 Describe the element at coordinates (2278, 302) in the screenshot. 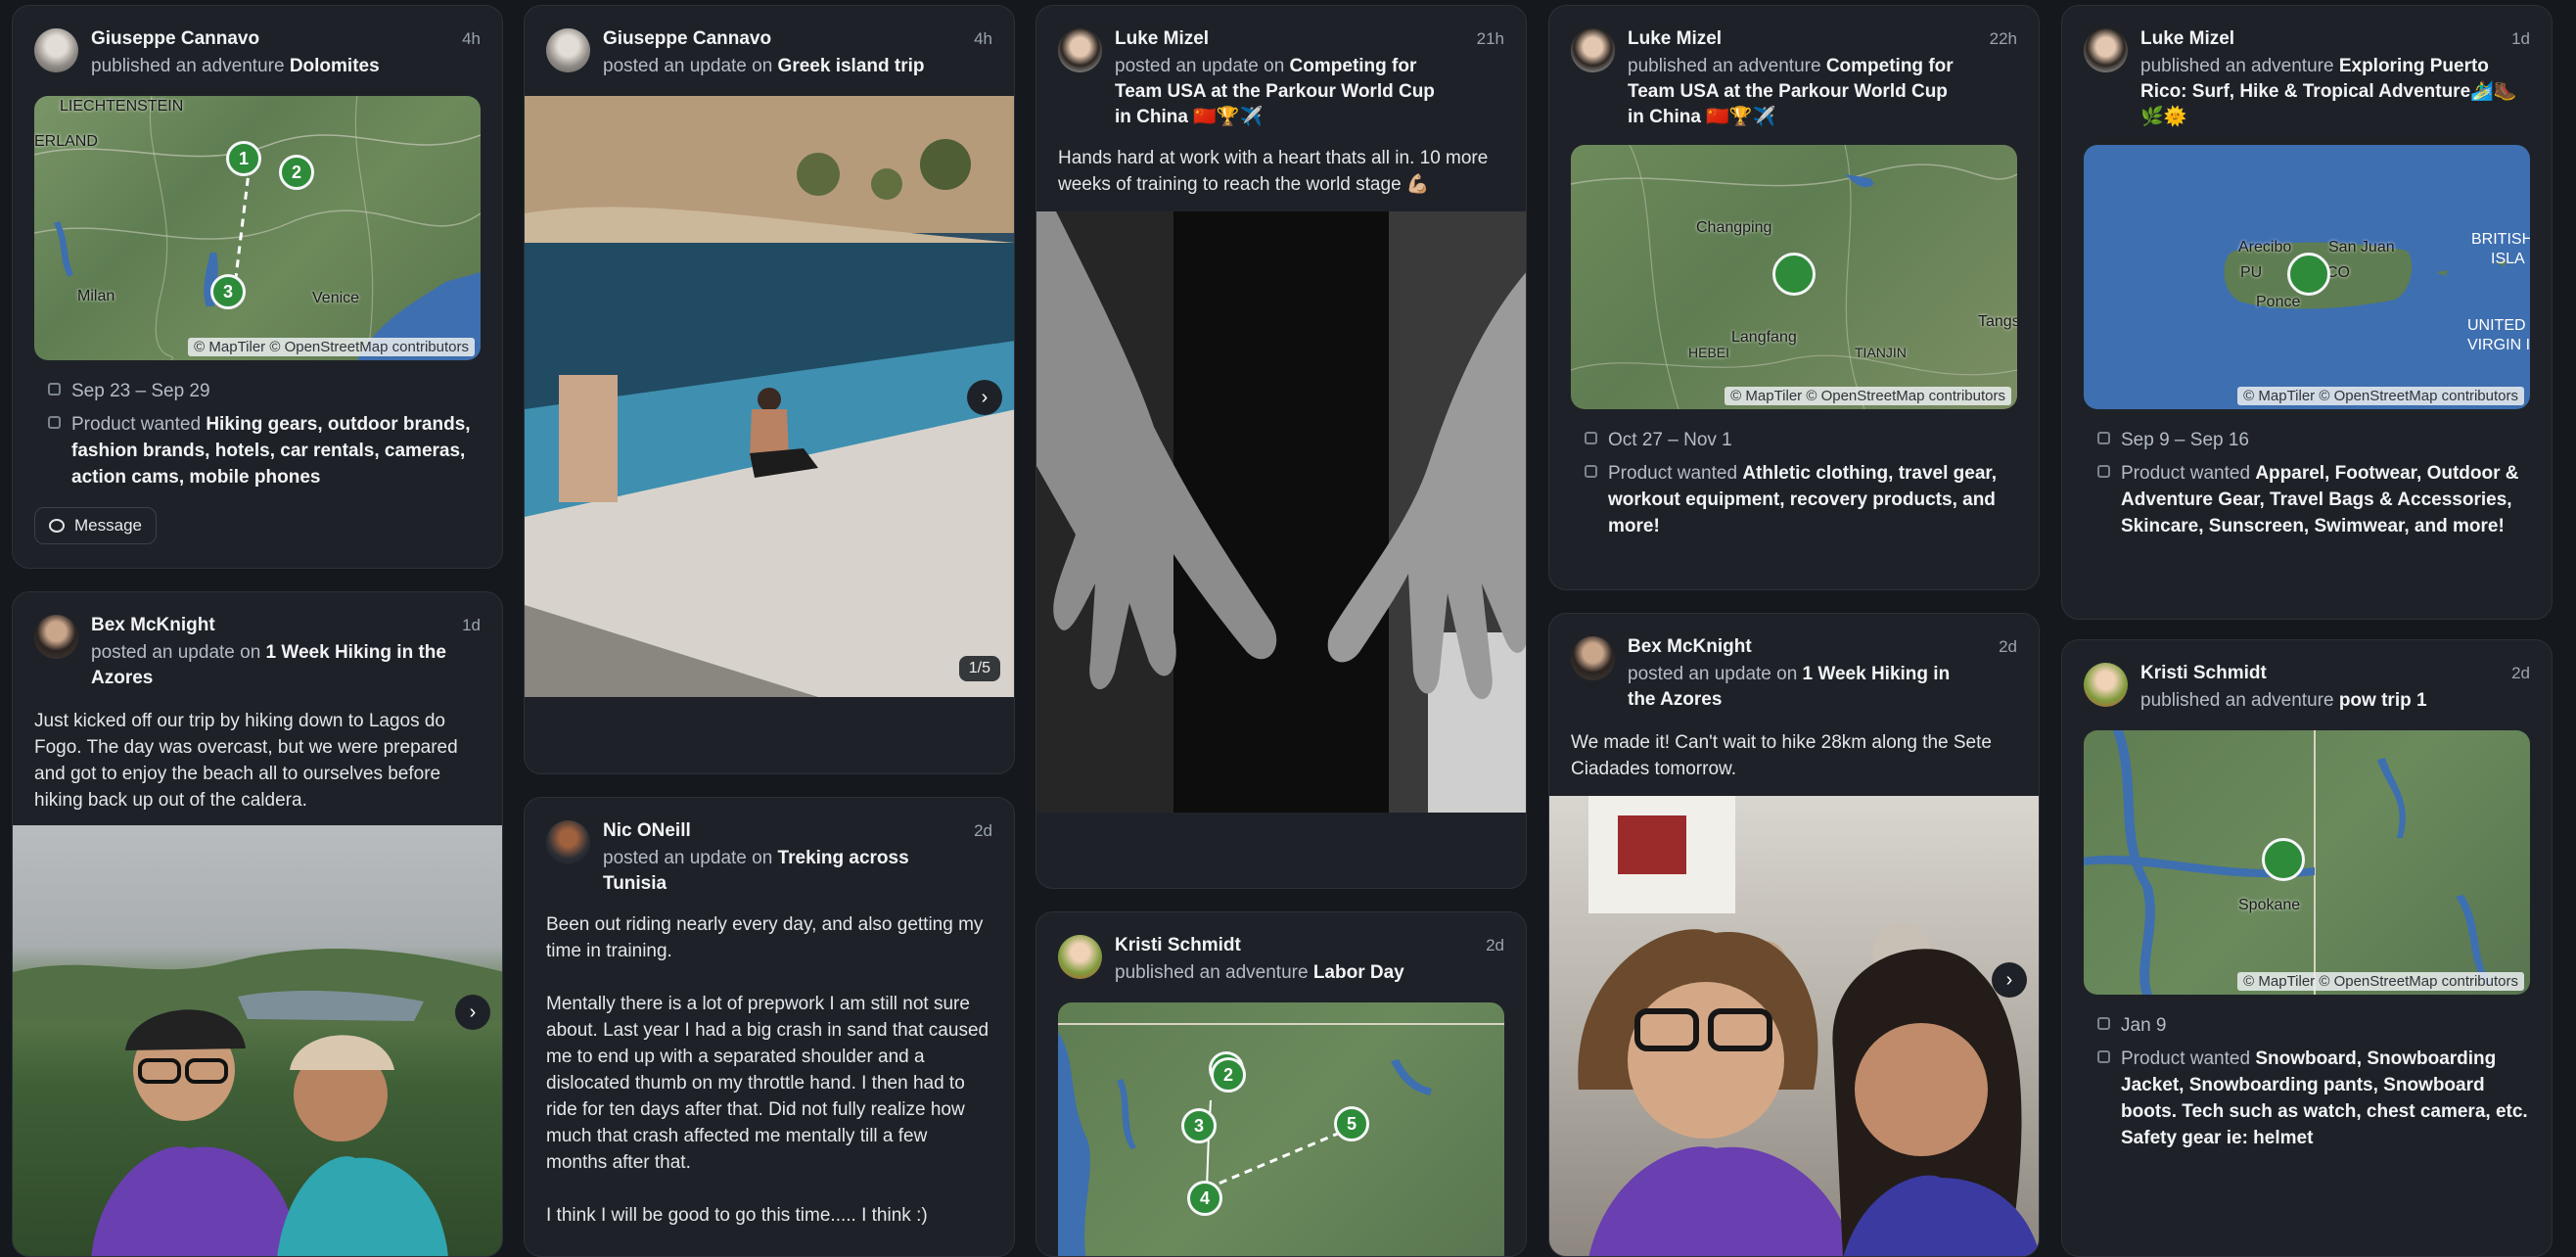

I see `map-label: Ponce` at that location.